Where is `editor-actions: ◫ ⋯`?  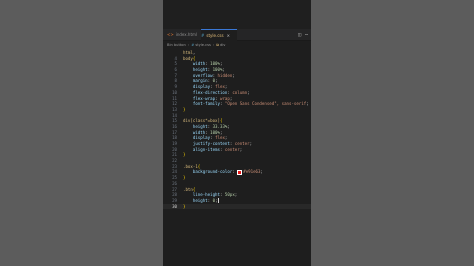 editor-actions: ◫ ⋯ is located at coordinates (301, 35).